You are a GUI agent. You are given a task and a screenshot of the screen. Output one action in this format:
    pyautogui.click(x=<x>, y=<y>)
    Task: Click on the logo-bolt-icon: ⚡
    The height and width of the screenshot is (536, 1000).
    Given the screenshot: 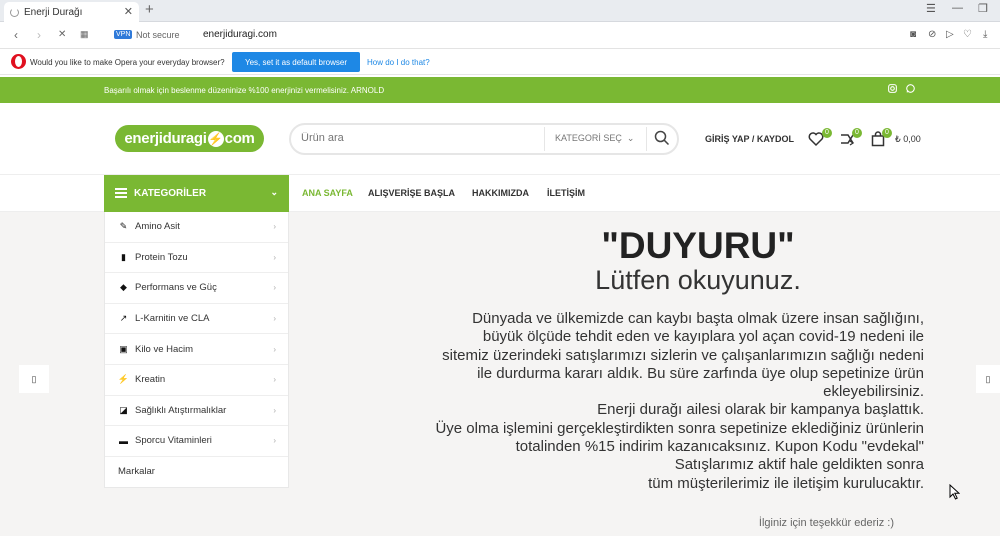 What is the action you would take?
    pyautogui.click(x=215, y=138)
    